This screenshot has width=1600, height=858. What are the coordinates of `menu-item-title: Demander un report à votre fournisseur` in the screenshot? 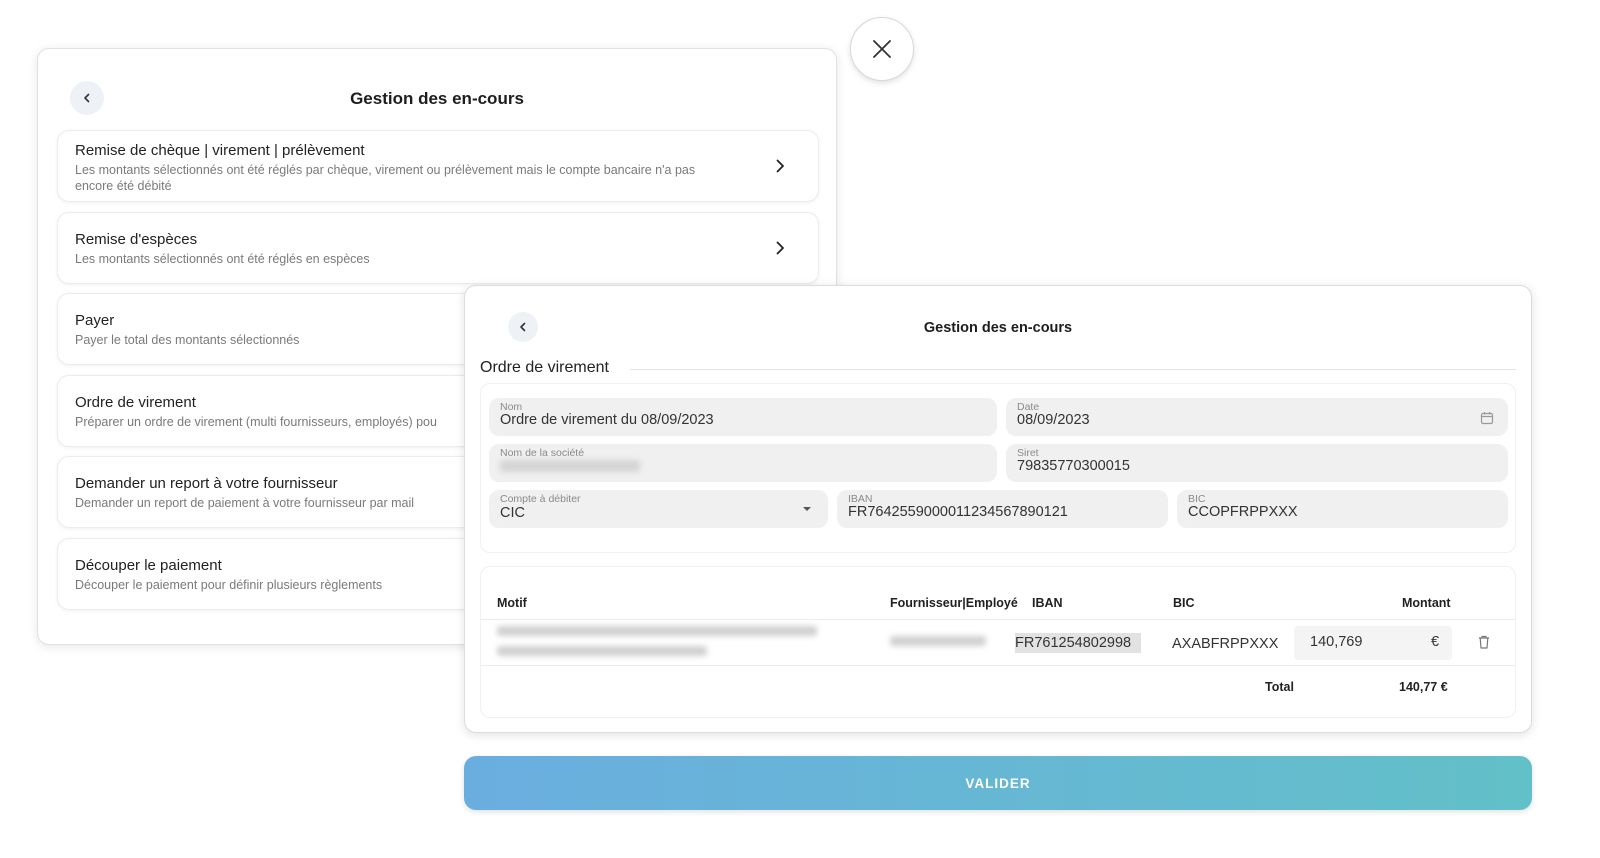 It's located at (206, 483).